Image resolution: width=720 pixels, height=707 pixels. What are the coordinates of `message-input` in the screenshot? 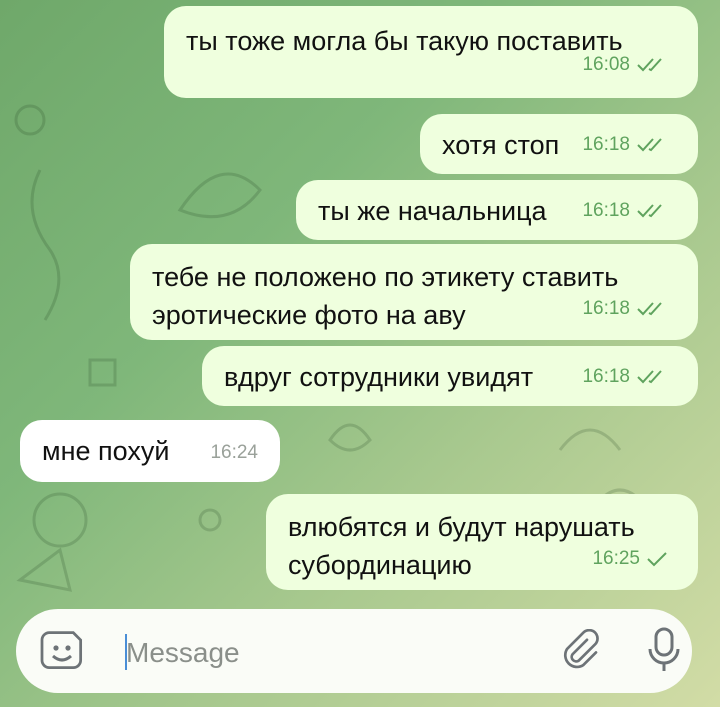 It's located at (336, 653).